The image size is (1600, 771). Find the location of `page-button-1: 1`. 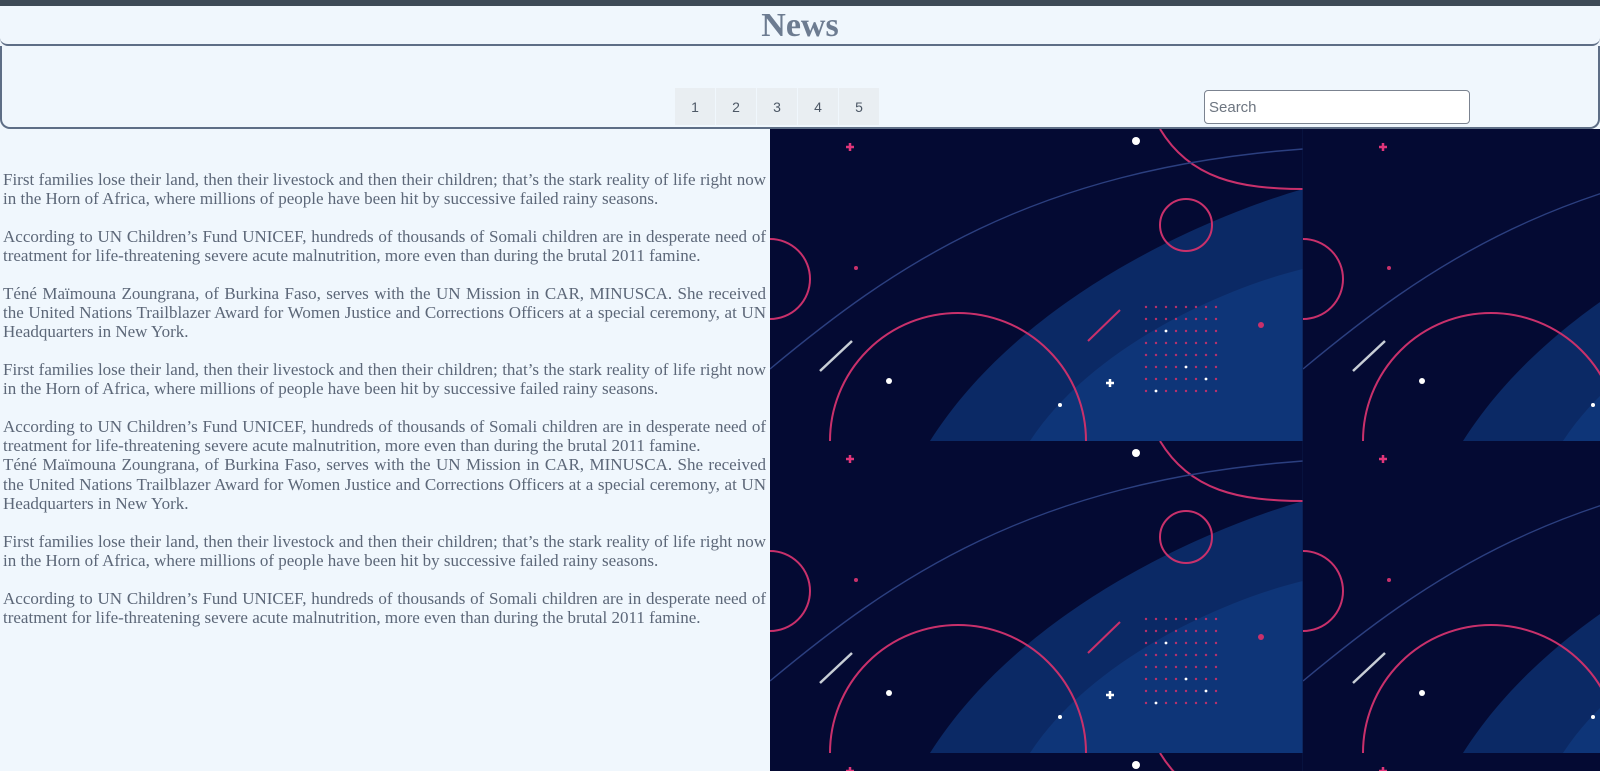

page-button-1: 1 is located at coordinates (695, 106).